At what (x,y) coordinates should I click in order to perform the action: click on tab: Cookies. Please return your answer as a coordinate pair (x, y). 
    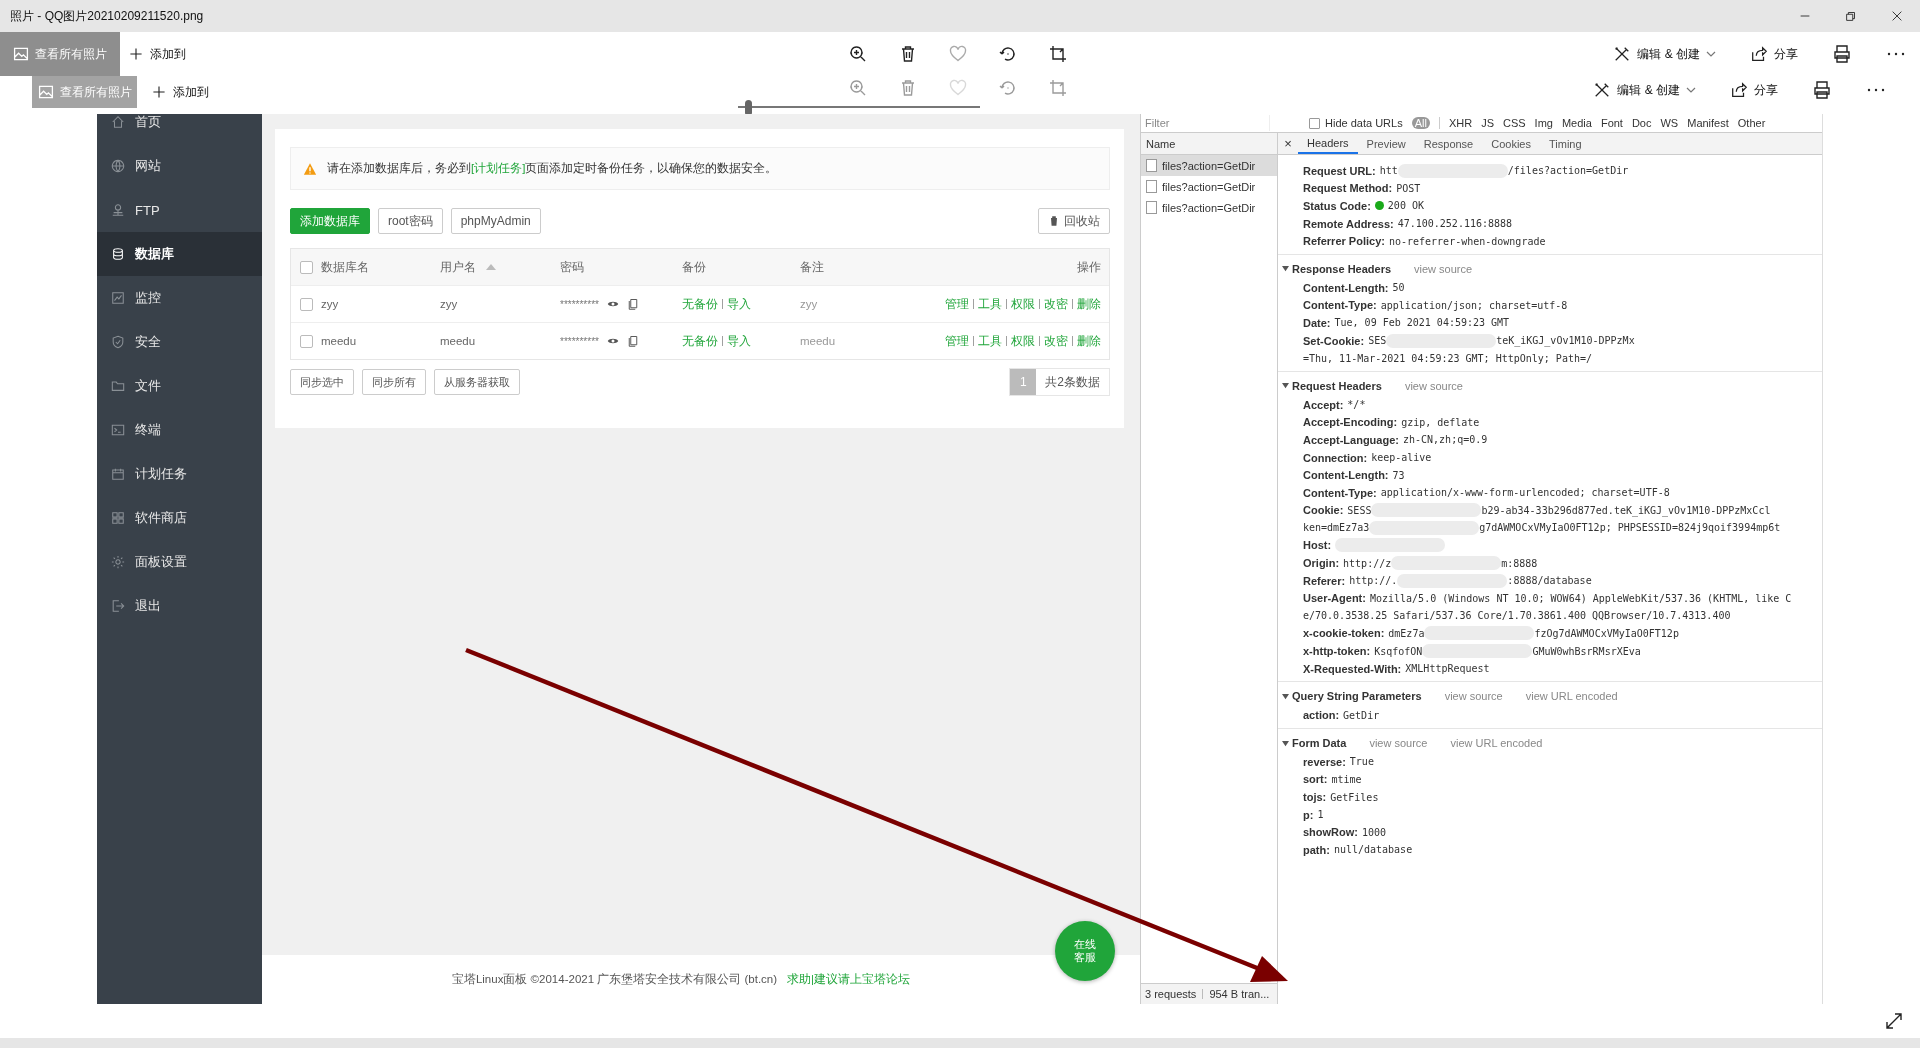
    Looking at the image, I should click on (1511, 143).